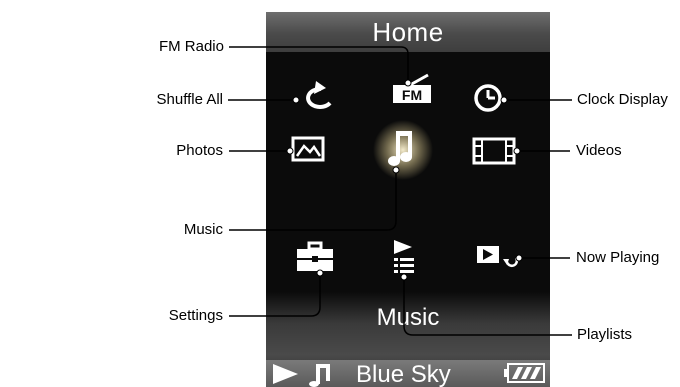  What do you see at coordinates (622, 99) in the screenshot?
I see `callout-label-clock-display: Clock Display` at bounding box center [622, 99].